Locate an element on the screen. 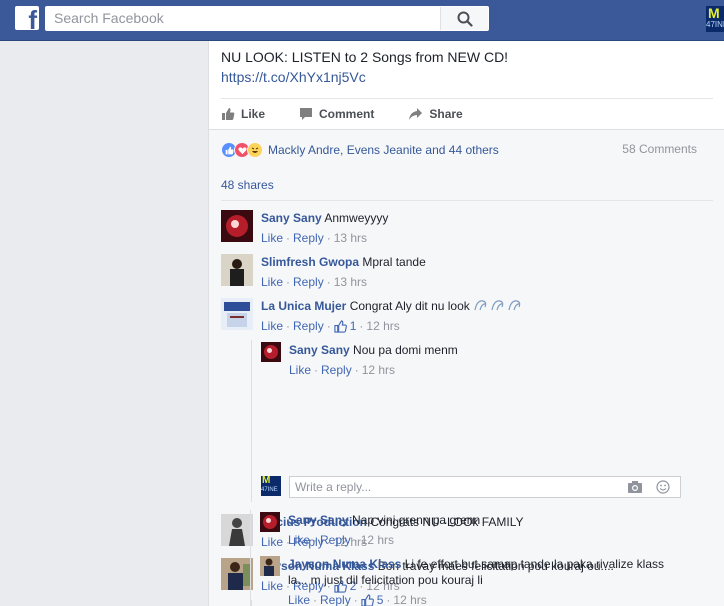  shares-count-link: 48 shares is located at coordinates (247, 185).